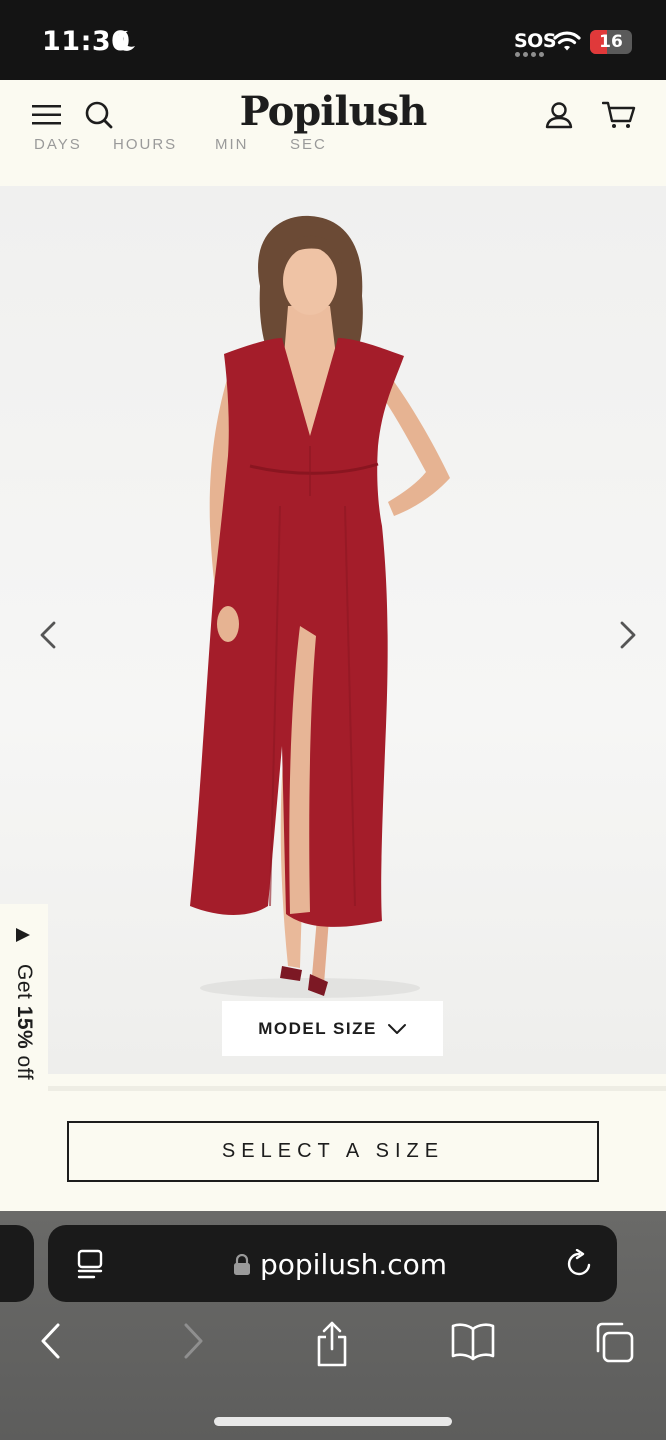 The height and width of the screenshot is (1440, 666). I want to click on model-size-button: MODEL SIZE, so click(332, 1028).